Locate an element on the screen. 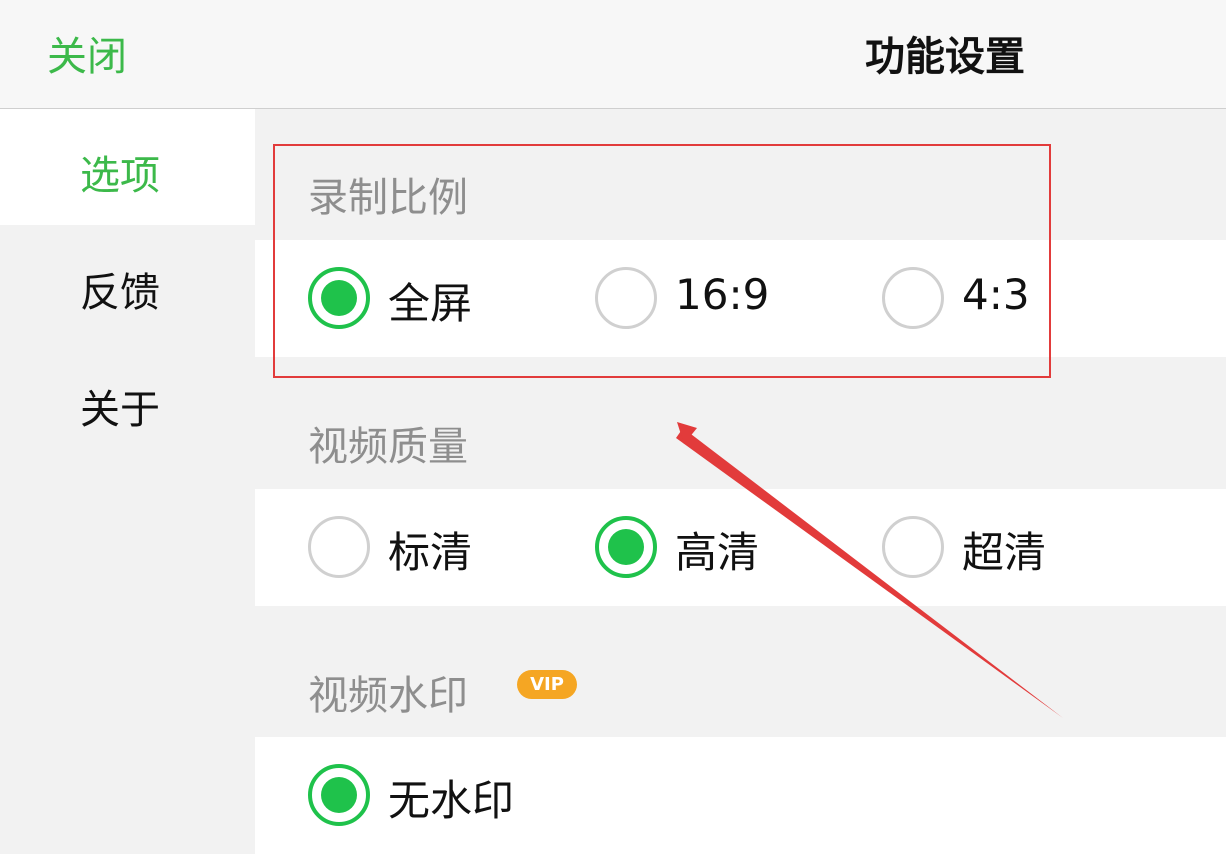  section-label-video-watermark: 视频水印 is located at coordinates (388, 696).